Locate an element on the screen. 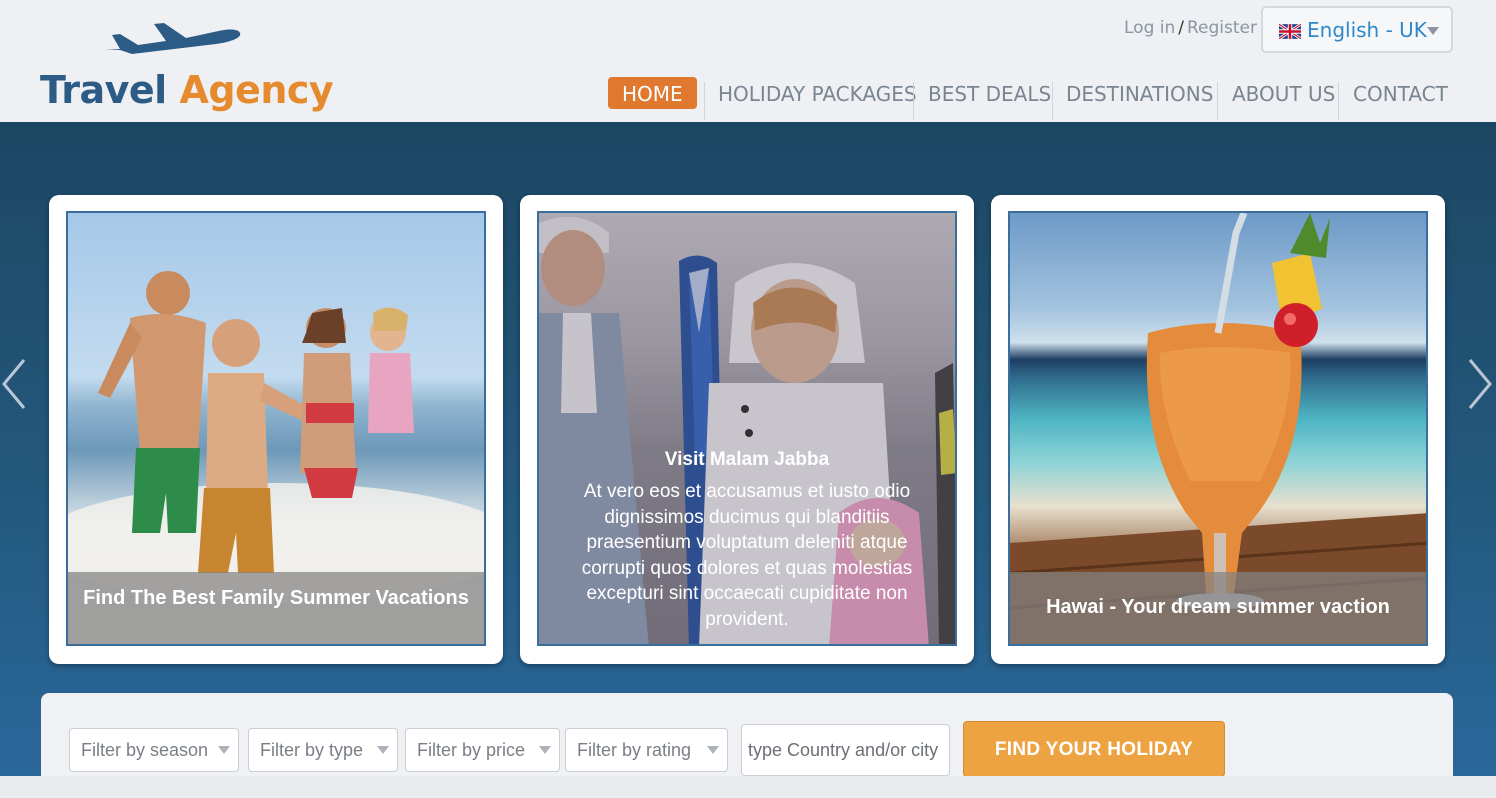 The height and width of the screenshot is (798, 1496). nav-about-us: ABOUT US is located at coordinates (1283, 98).